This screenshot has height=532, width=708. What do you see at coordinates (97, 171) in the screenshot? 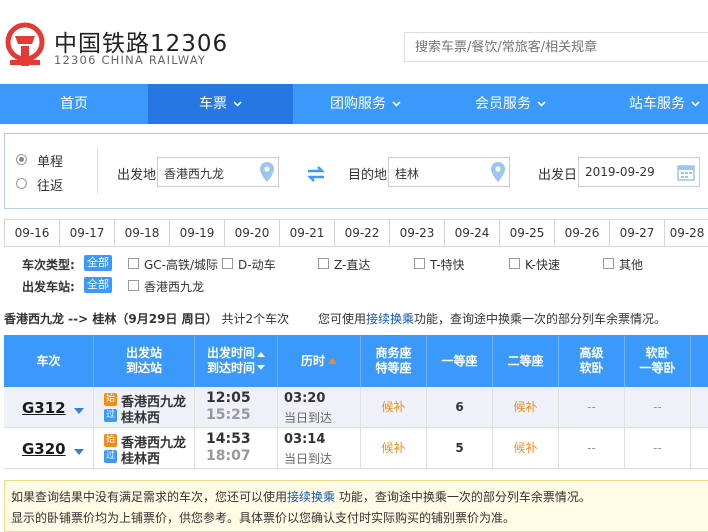
I see `divider` at bounding box center [97, 171].